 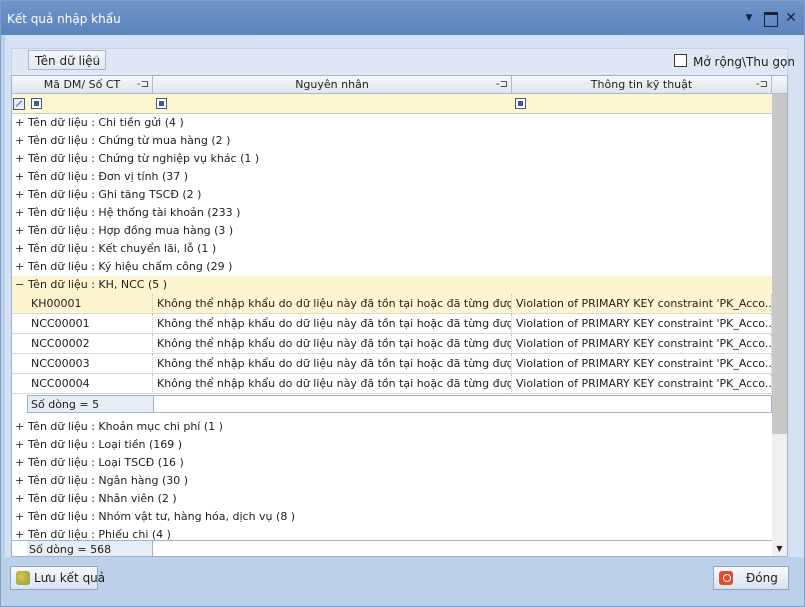 What do you see at coordinates (82, 85) in the screenshot?
I see `column-header-code: Mã DM/ Số CT -⊐` at bounding box center [82, 85].